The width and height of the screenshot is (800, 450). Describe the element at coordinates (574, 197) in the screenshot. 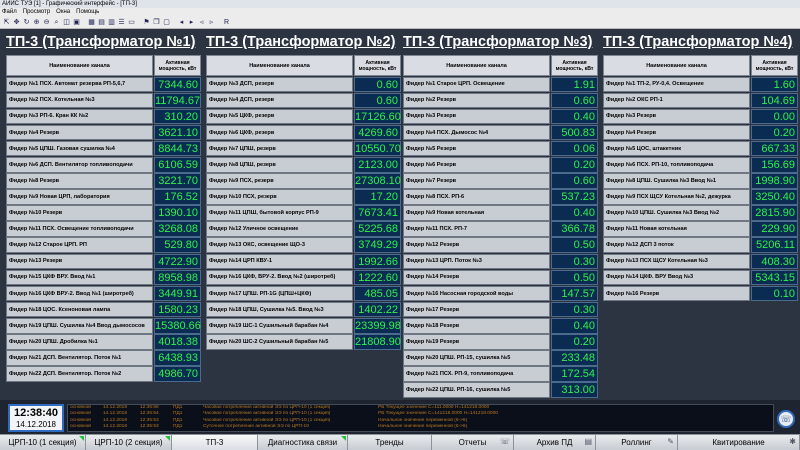

I see `power-value: 537.23` at that location.